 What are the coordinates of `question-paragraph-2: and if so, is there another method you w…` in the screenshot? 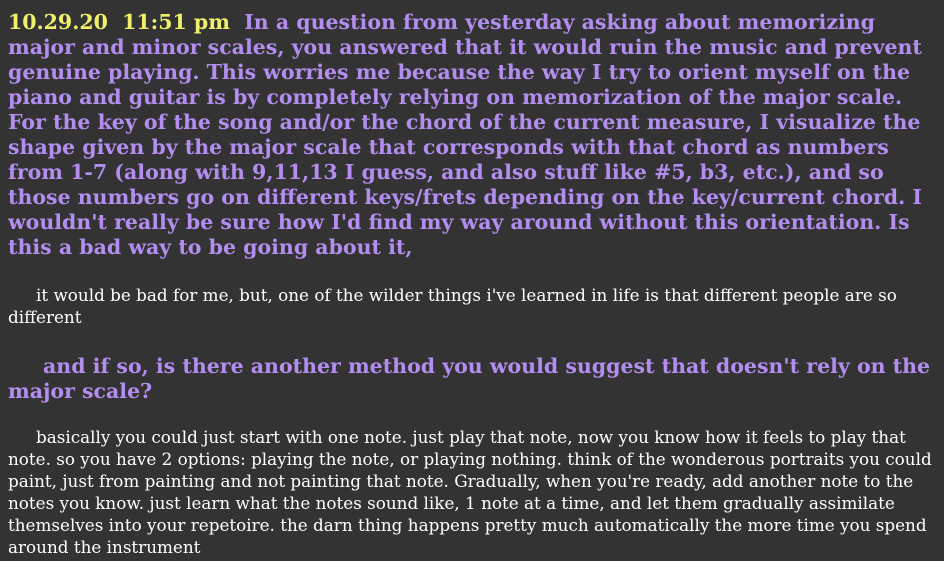 It's located at (472, 379).